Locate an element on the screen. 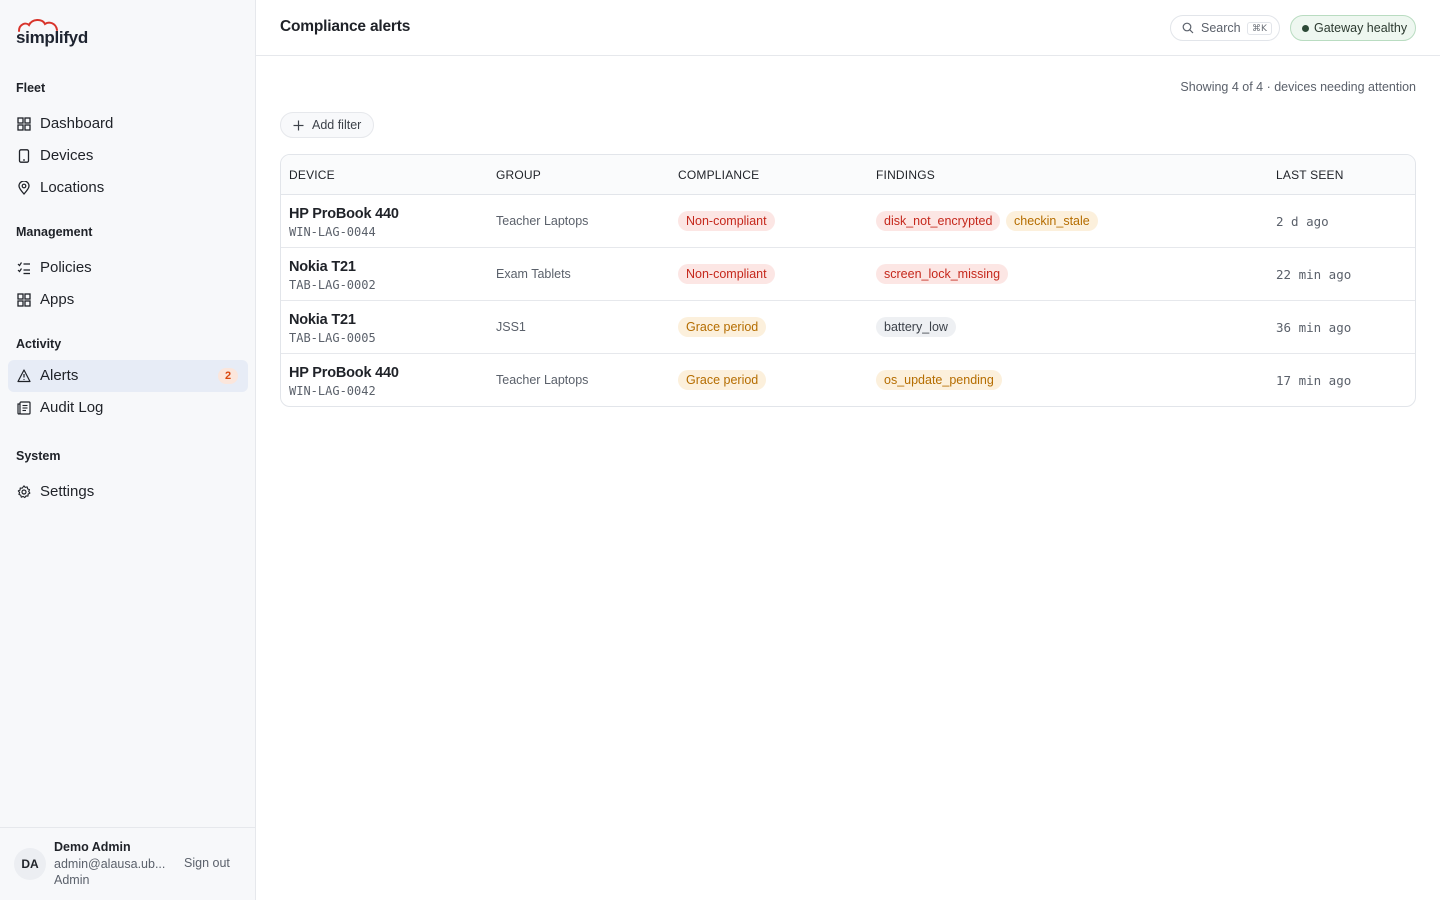  sidebar-item-label: Devices is located at coordinates (67, 155).